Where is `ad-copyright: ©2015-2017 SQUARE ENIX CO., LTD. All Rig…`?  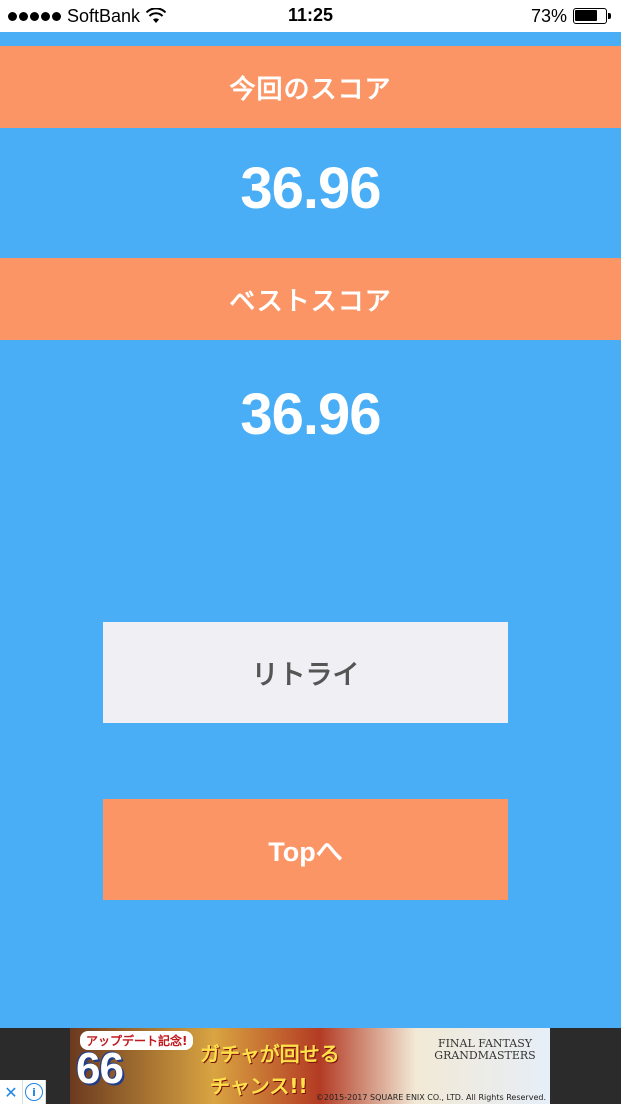 ad-copyright: ©2015-2017 SQUARE ENIX CO., LTD. All Rig… is located at coordinates (430, 1097).